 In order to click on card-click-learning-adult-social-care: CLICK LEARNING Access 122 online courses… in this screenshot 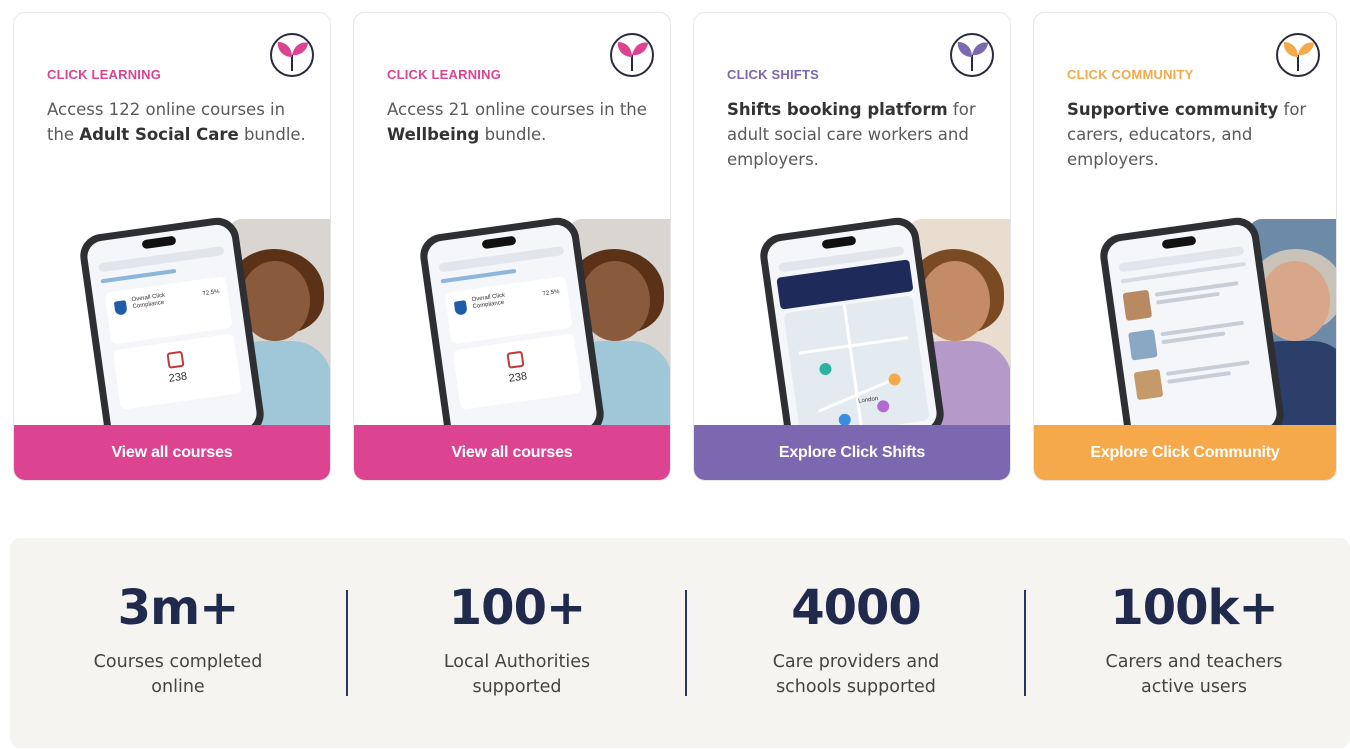, I will do `click(172, 246)`.